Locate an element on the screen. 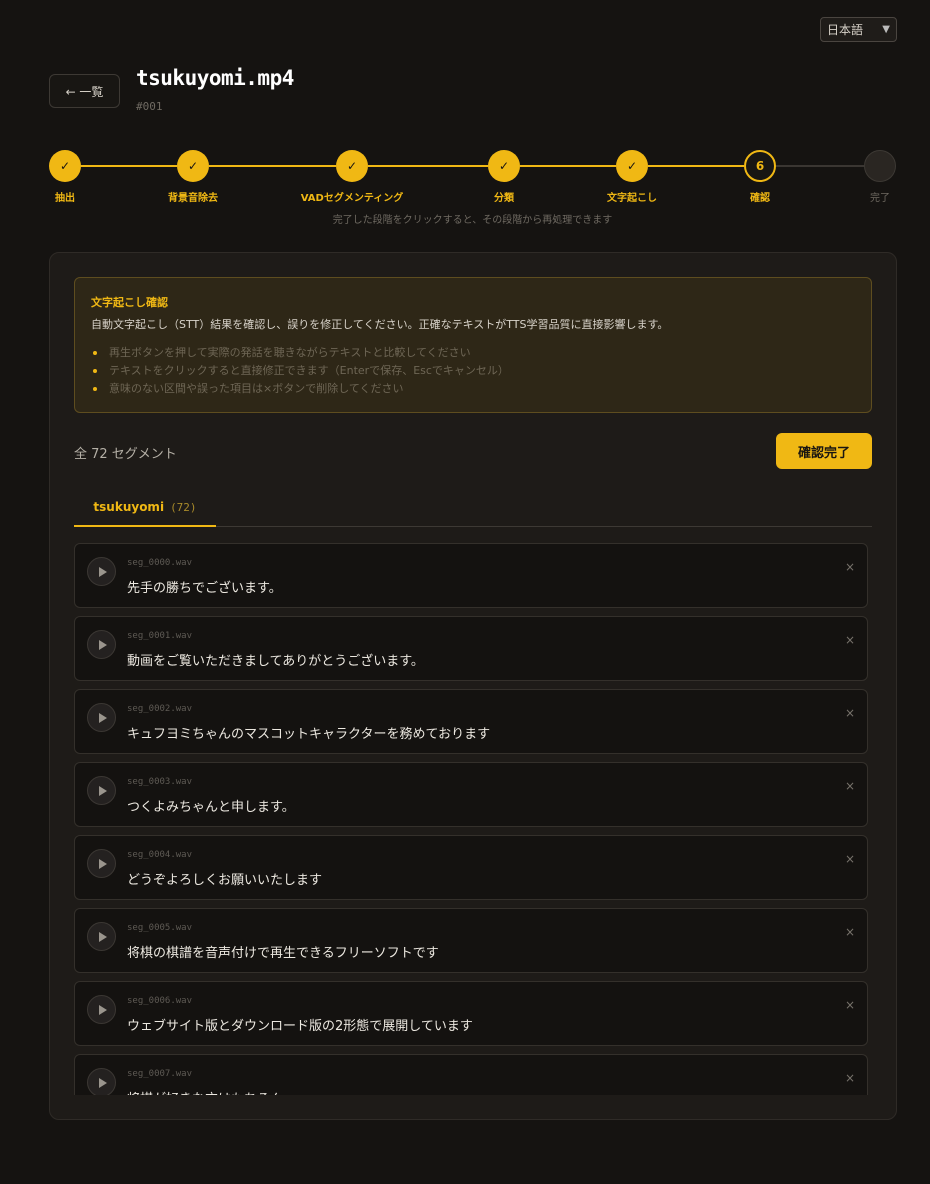 The image size is (930, 1184). segment-text: どうぞよろしくお願いいたします is located at coordinates (224, 878).